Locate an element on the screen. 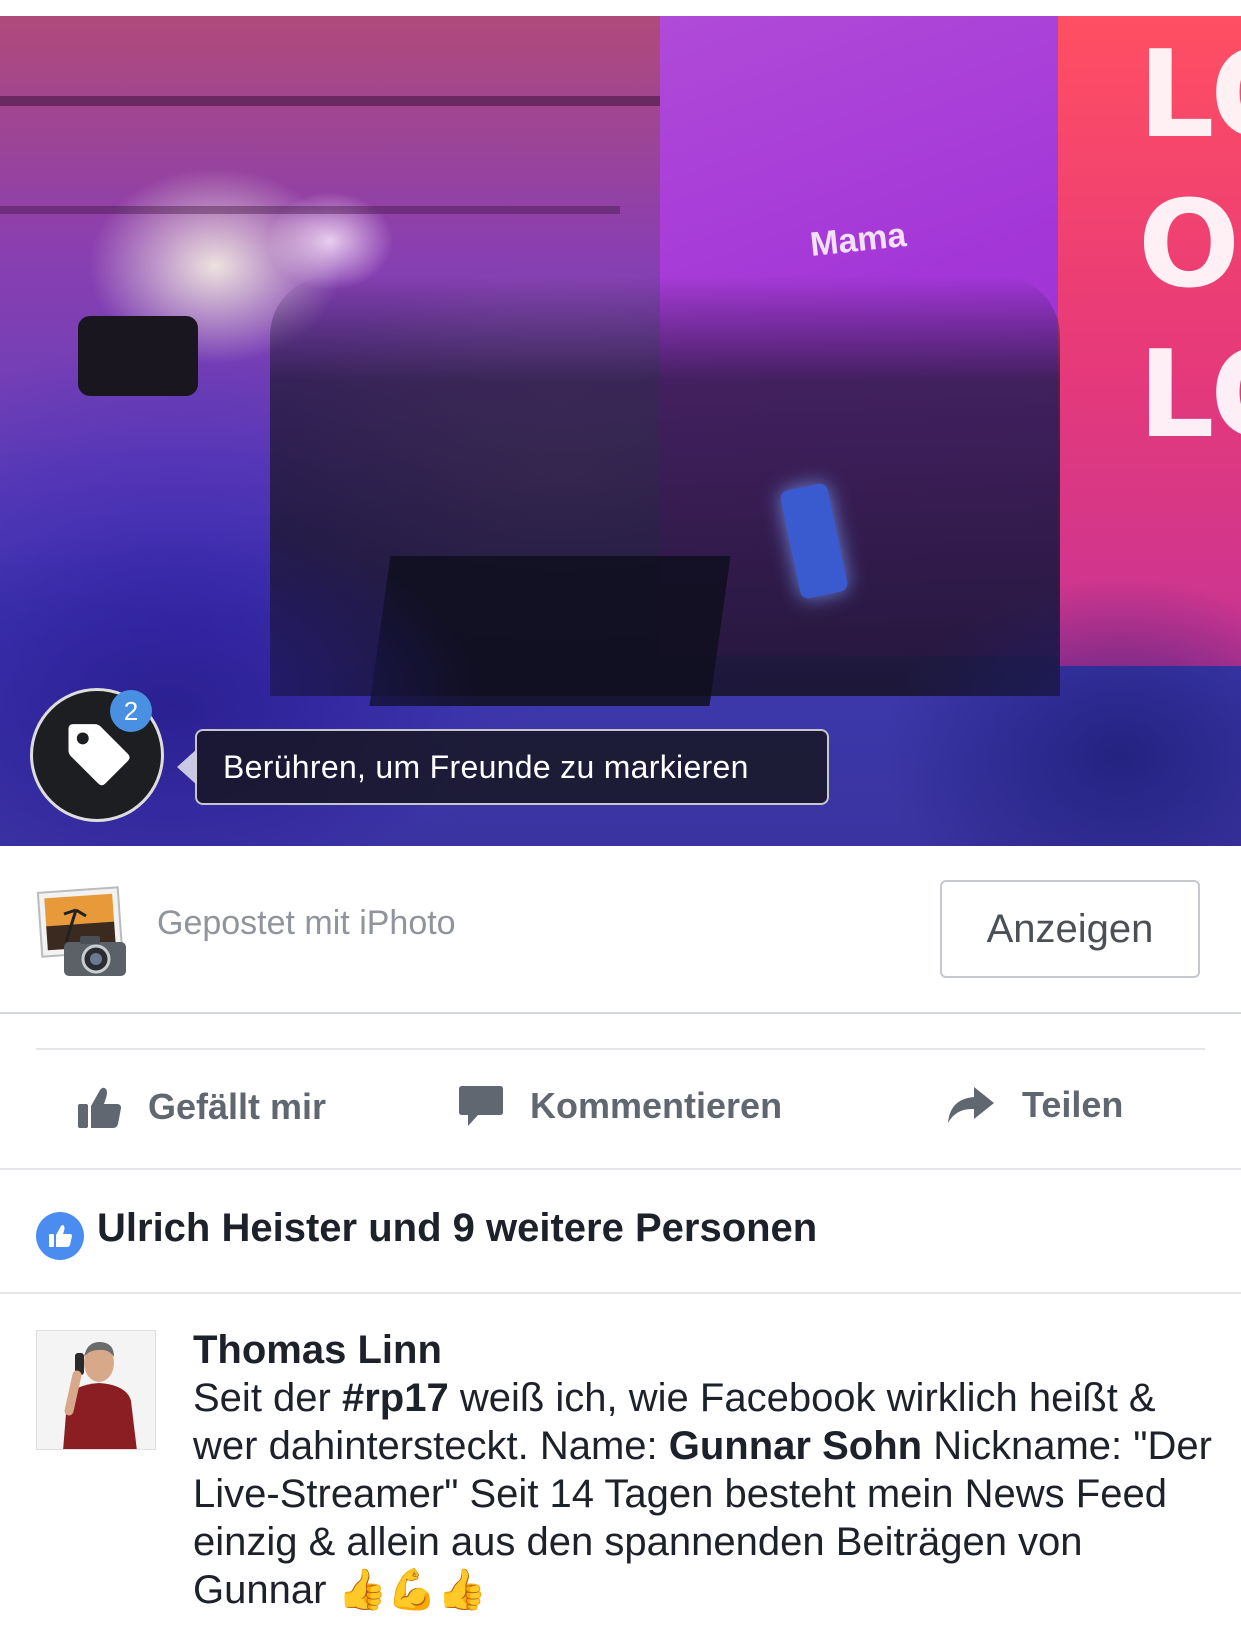  post-action-bar: Gefällt mir Kommentieren Teilen is located at coordinates (620, 1110).